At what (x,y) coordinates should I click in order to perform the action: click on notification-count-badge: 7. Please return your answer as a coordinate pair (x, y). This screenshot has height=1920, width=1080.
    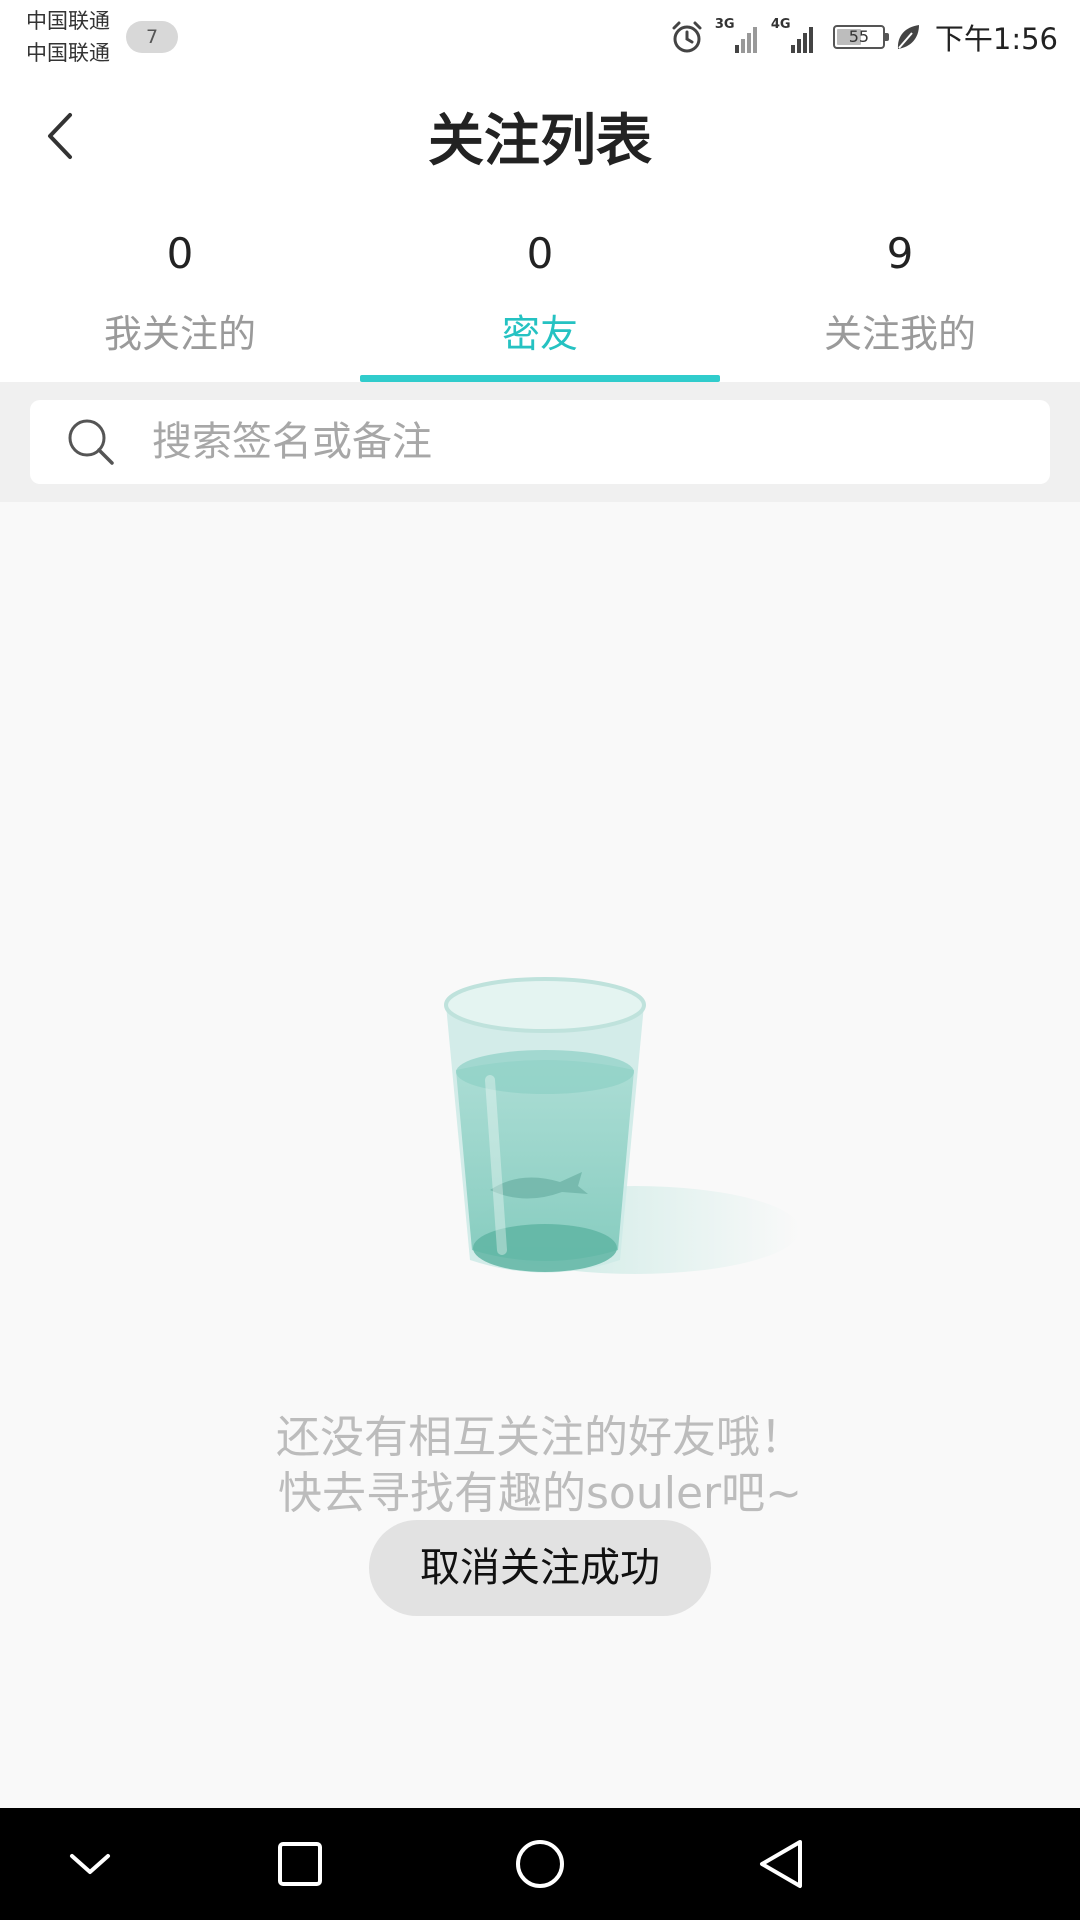
    Looking at the image, I should click on (152, 37).